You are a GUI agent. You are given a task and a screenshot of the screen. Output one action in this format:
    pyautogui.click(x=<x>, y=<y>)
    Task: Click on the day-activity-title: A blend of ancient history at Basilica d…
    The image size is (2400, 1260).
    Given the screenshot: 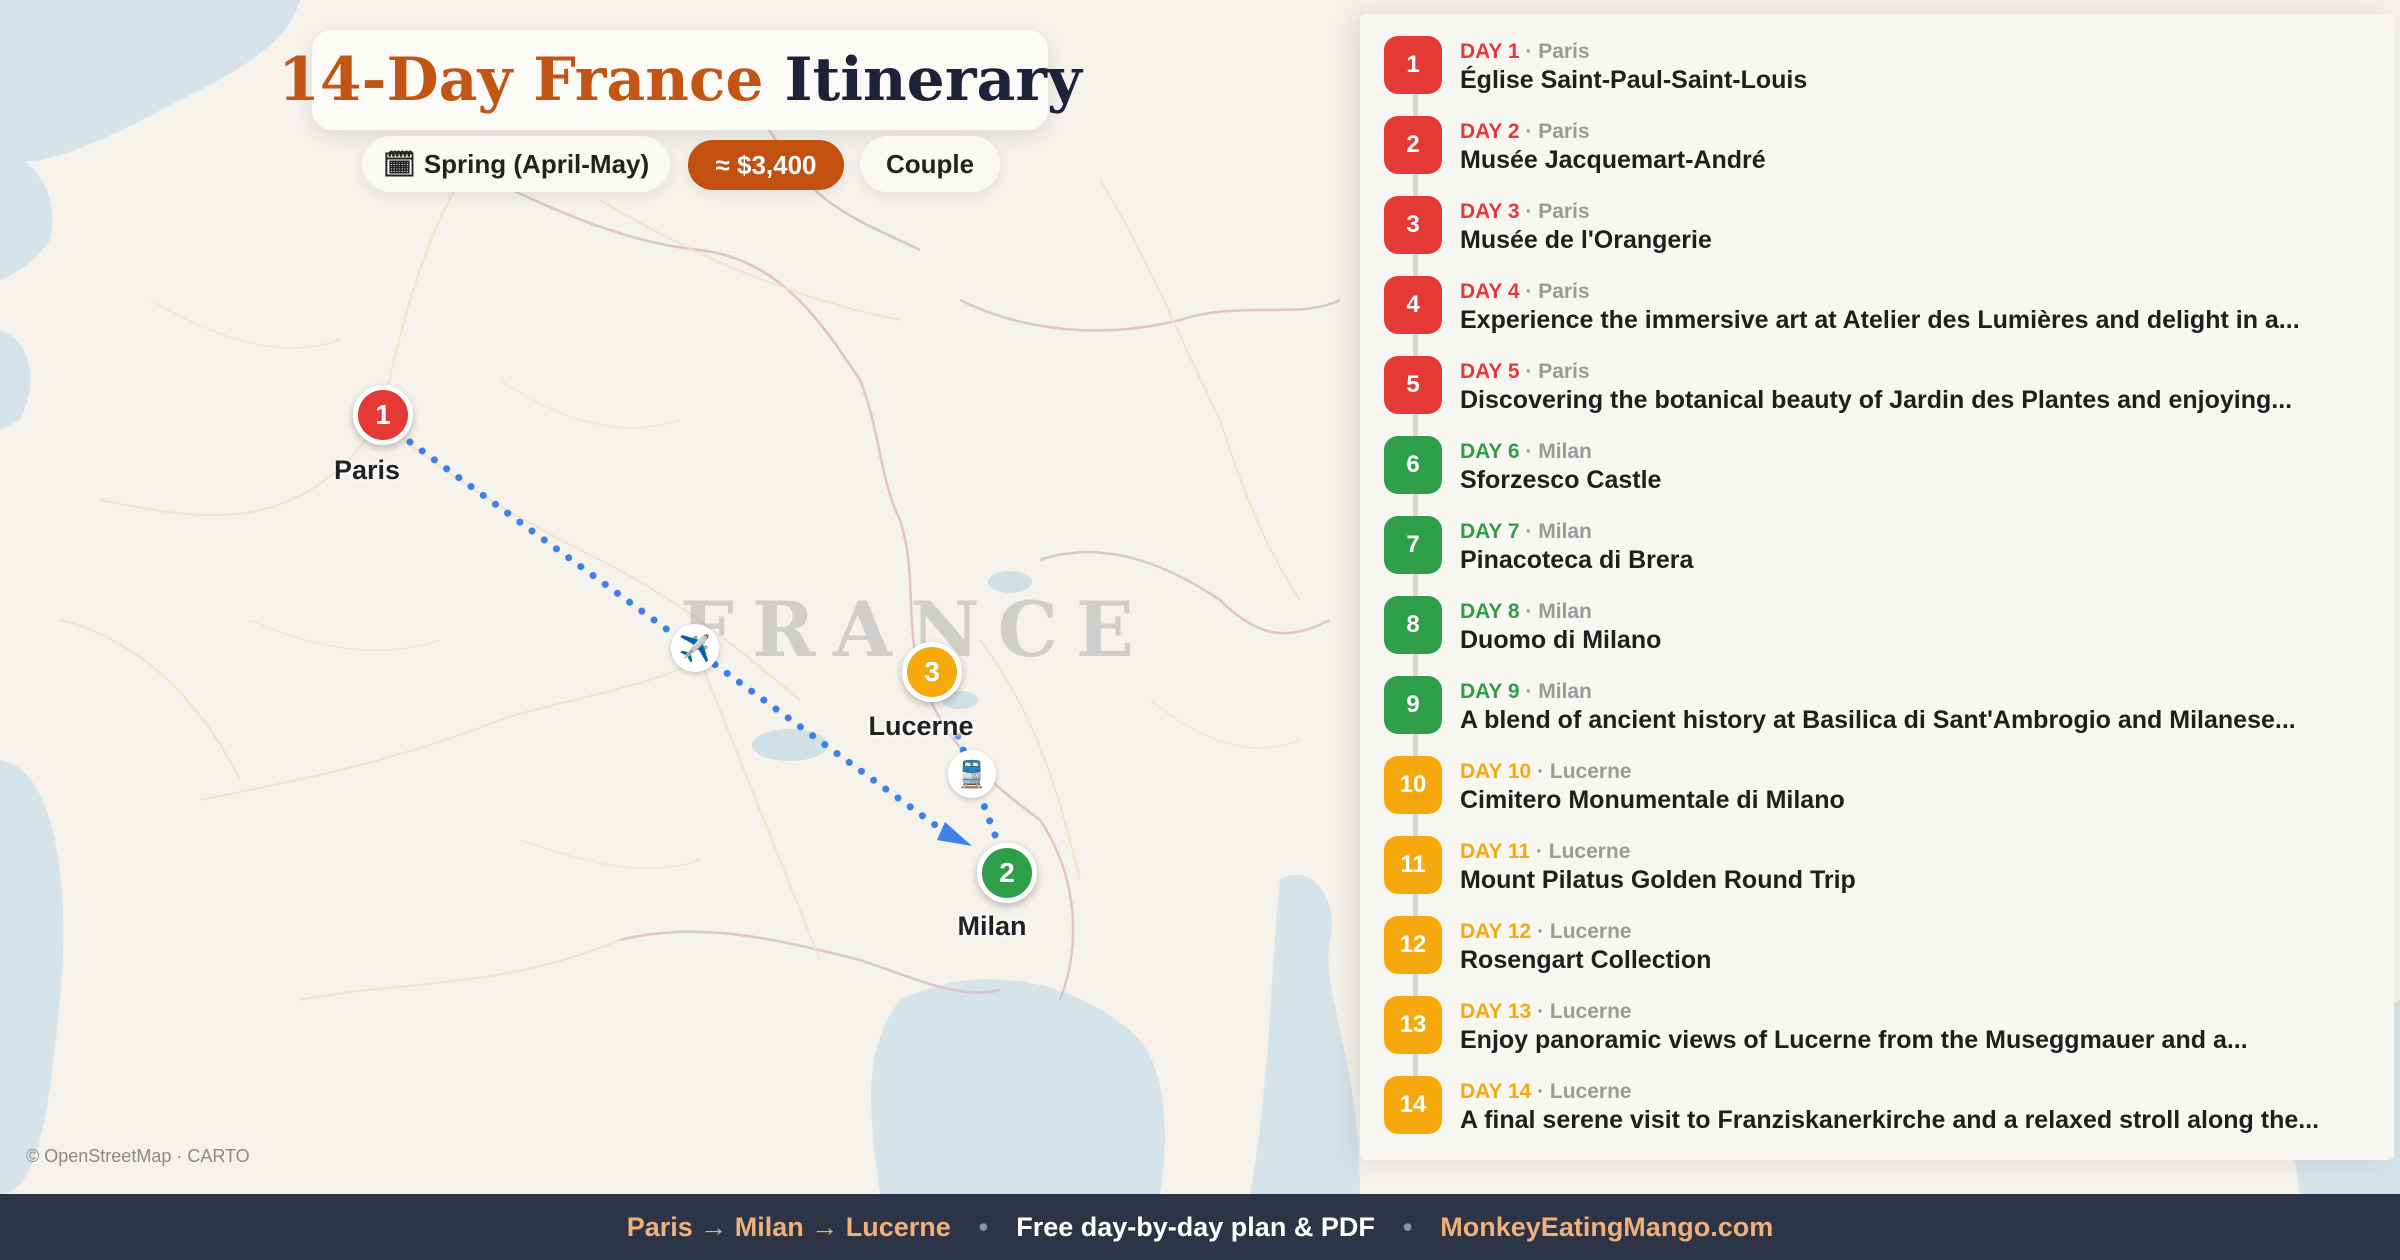 What is the action you would take?
    pyautogui.click(x=1878, y=720)
    